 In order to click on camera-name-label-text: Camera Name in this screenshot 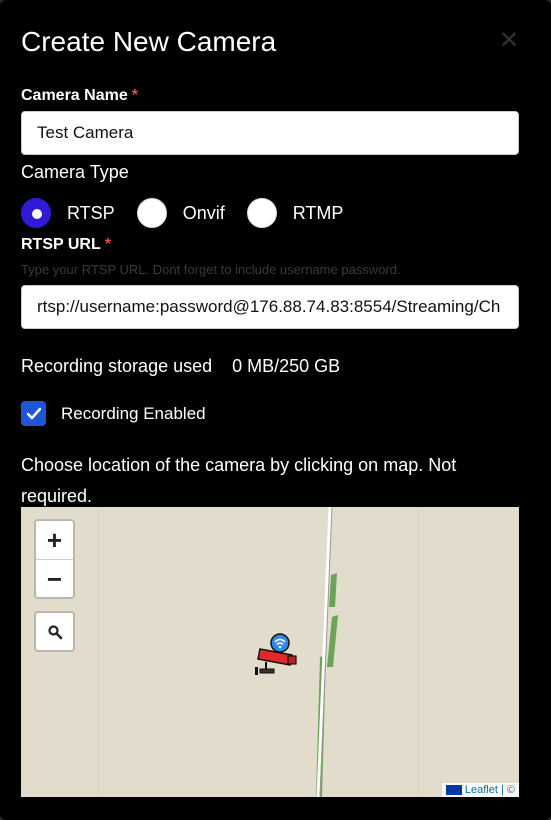, I will do `click(74, 95)`.